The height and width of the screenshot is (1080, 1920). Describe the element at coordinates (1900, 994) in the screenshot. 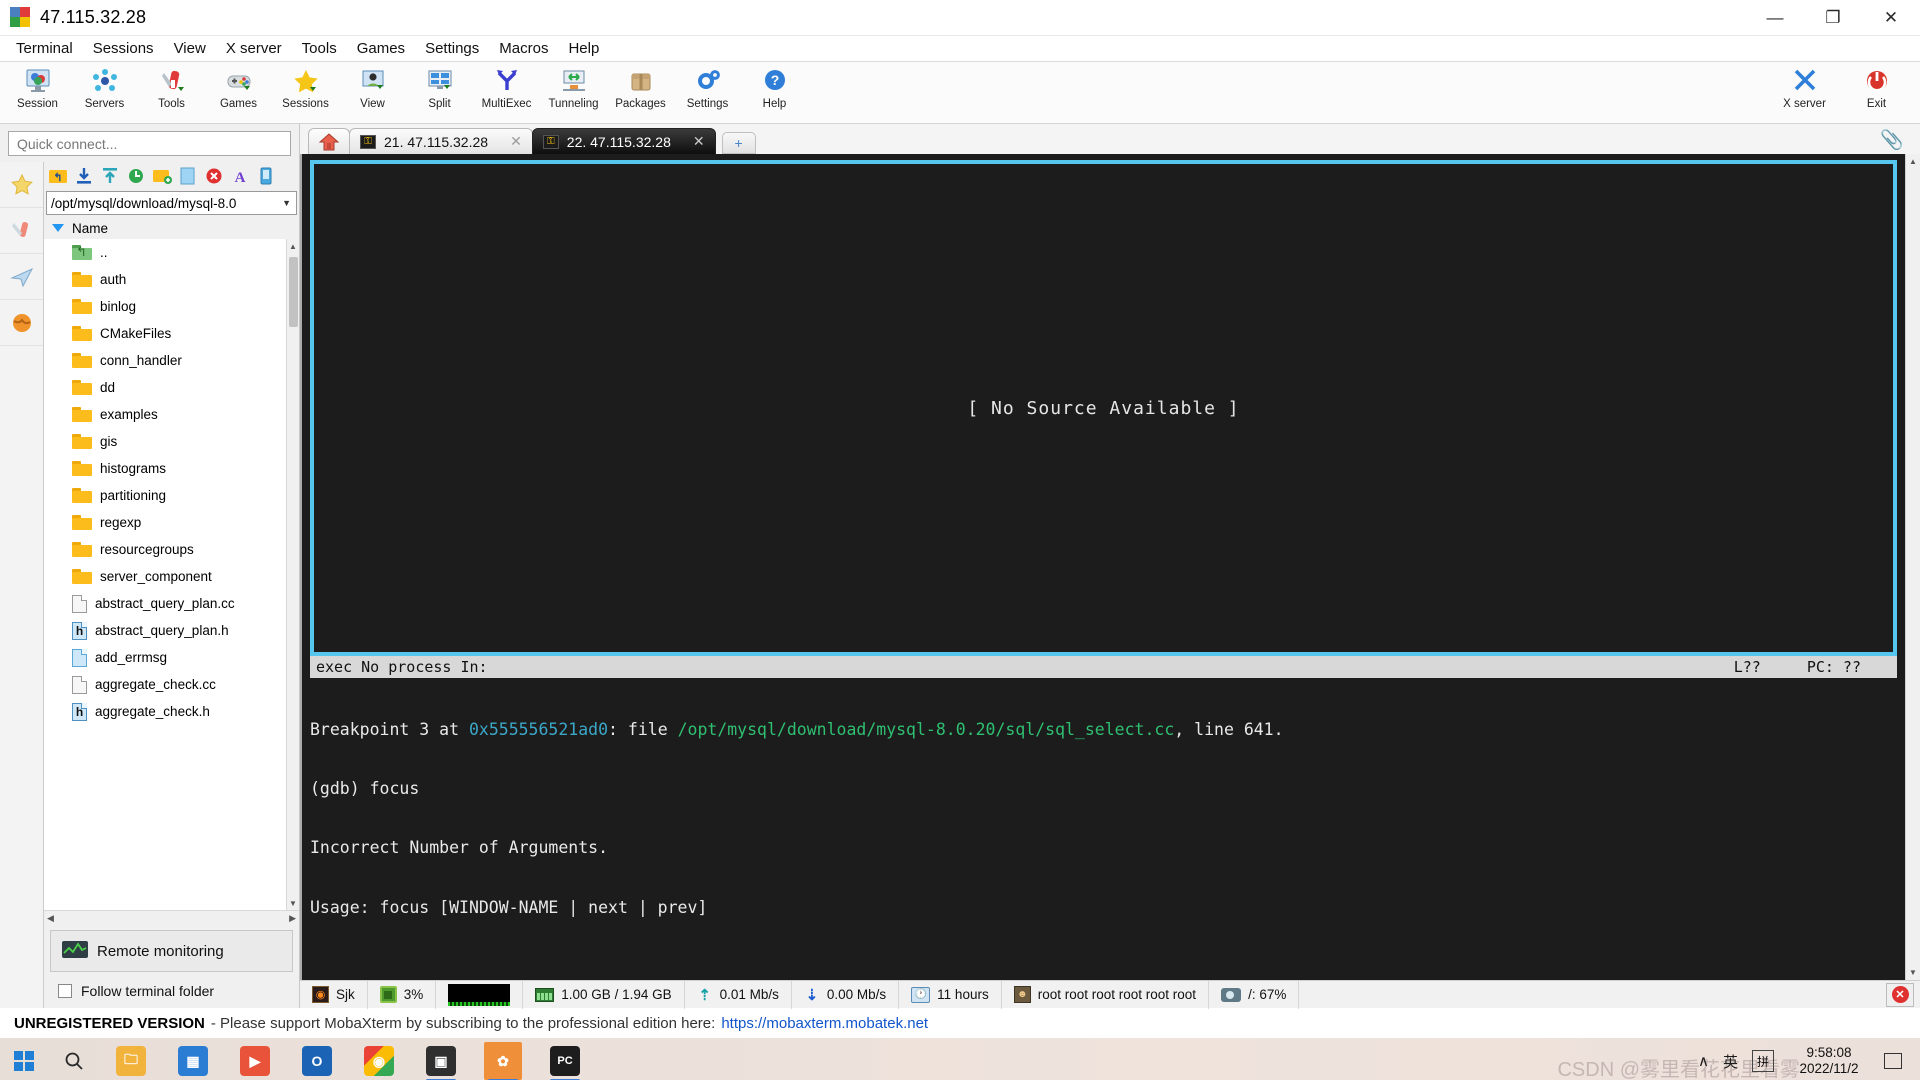

I see `close-session-button: ✕` at that location.